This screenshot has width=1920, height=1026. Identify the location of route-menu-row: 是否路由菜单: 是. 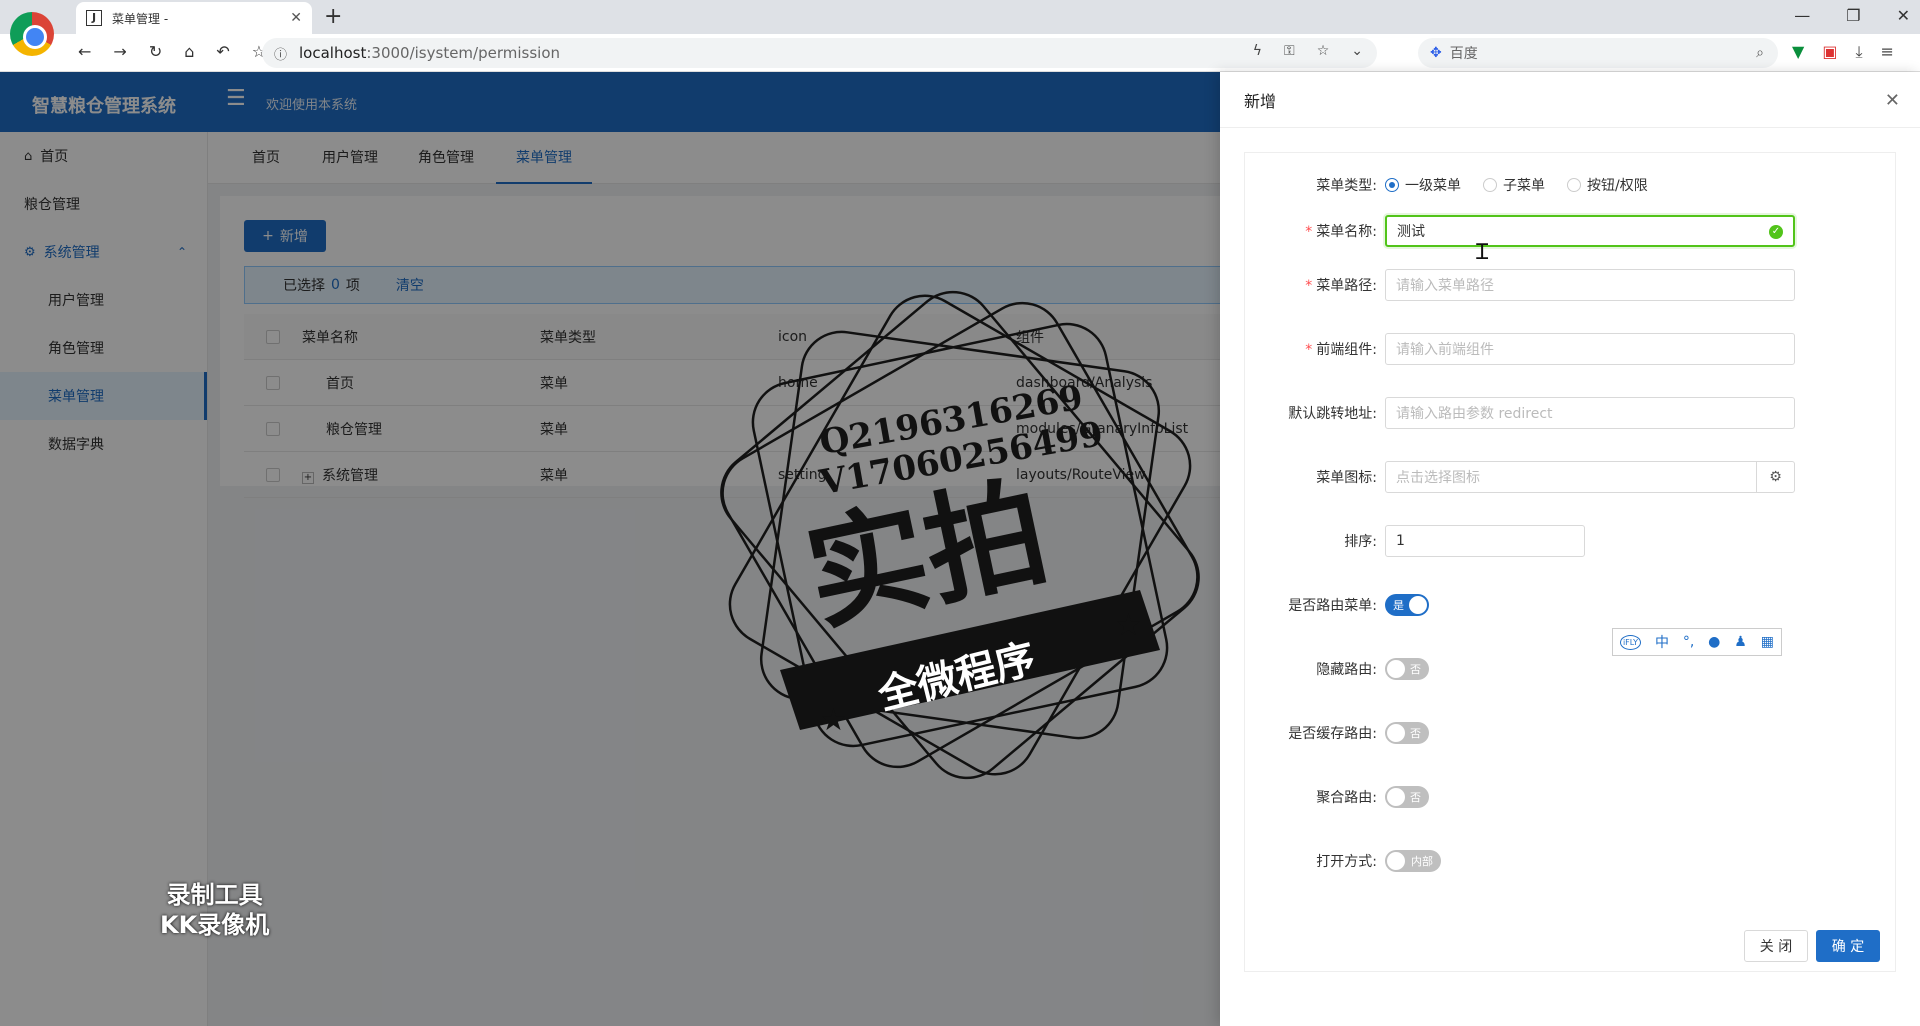
(1571, 605).